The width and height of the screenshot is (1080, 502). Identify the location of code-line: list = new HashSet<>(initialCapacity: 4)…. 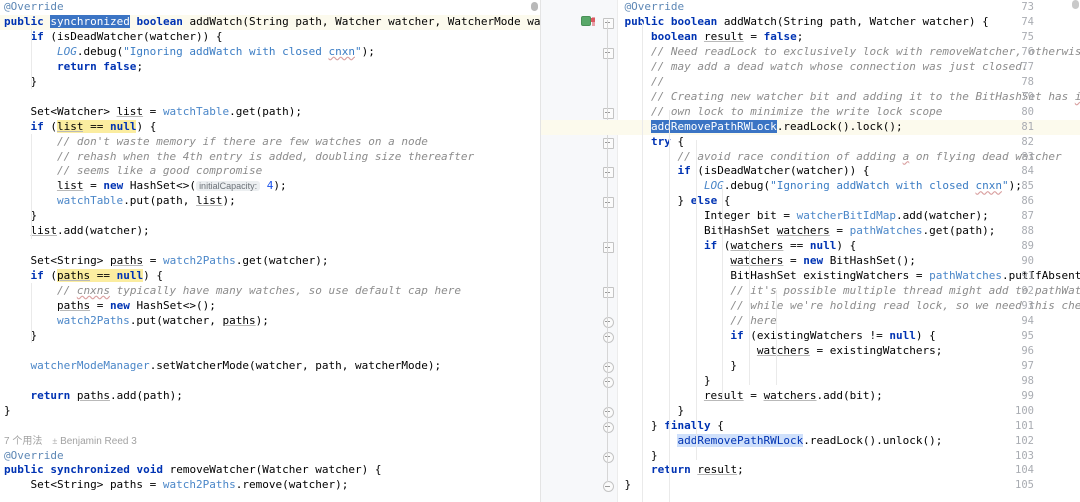
(270, 186).